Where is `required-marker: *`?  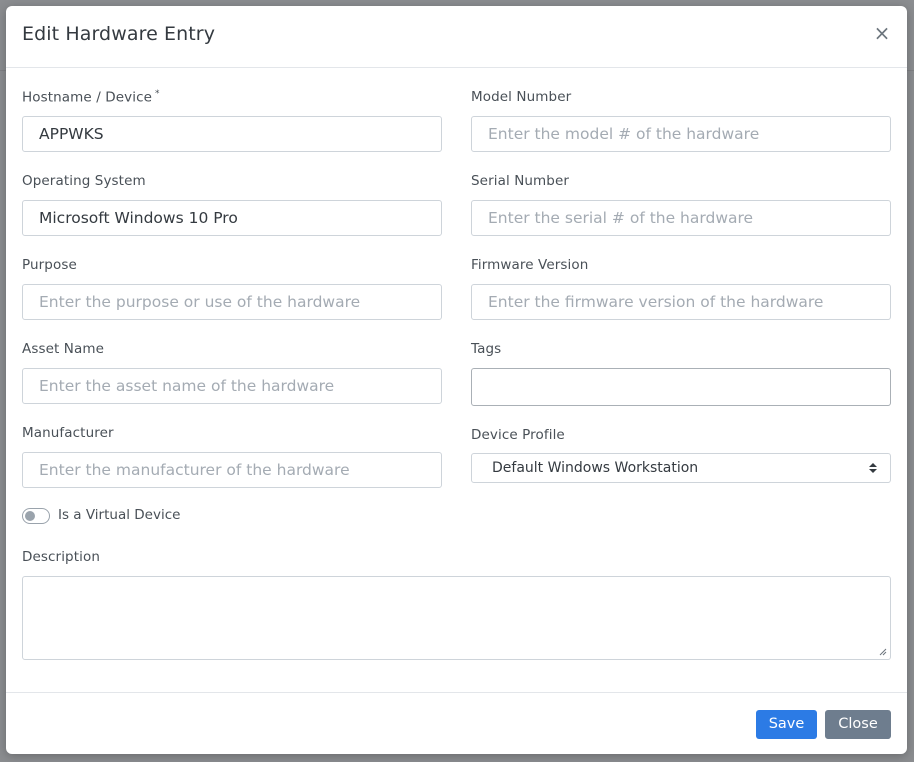 required-marker: * is located at coordinates (157, 94).